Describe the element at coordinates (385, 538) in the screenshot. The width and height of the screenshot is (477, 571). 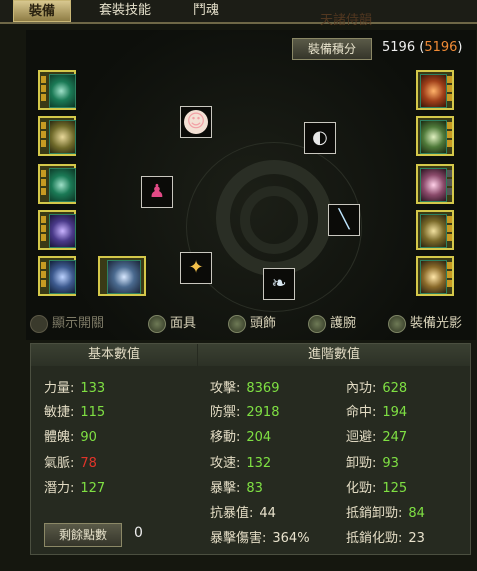
I see `stat-offset-deflect: 抵銷化勁: 23` at that location.